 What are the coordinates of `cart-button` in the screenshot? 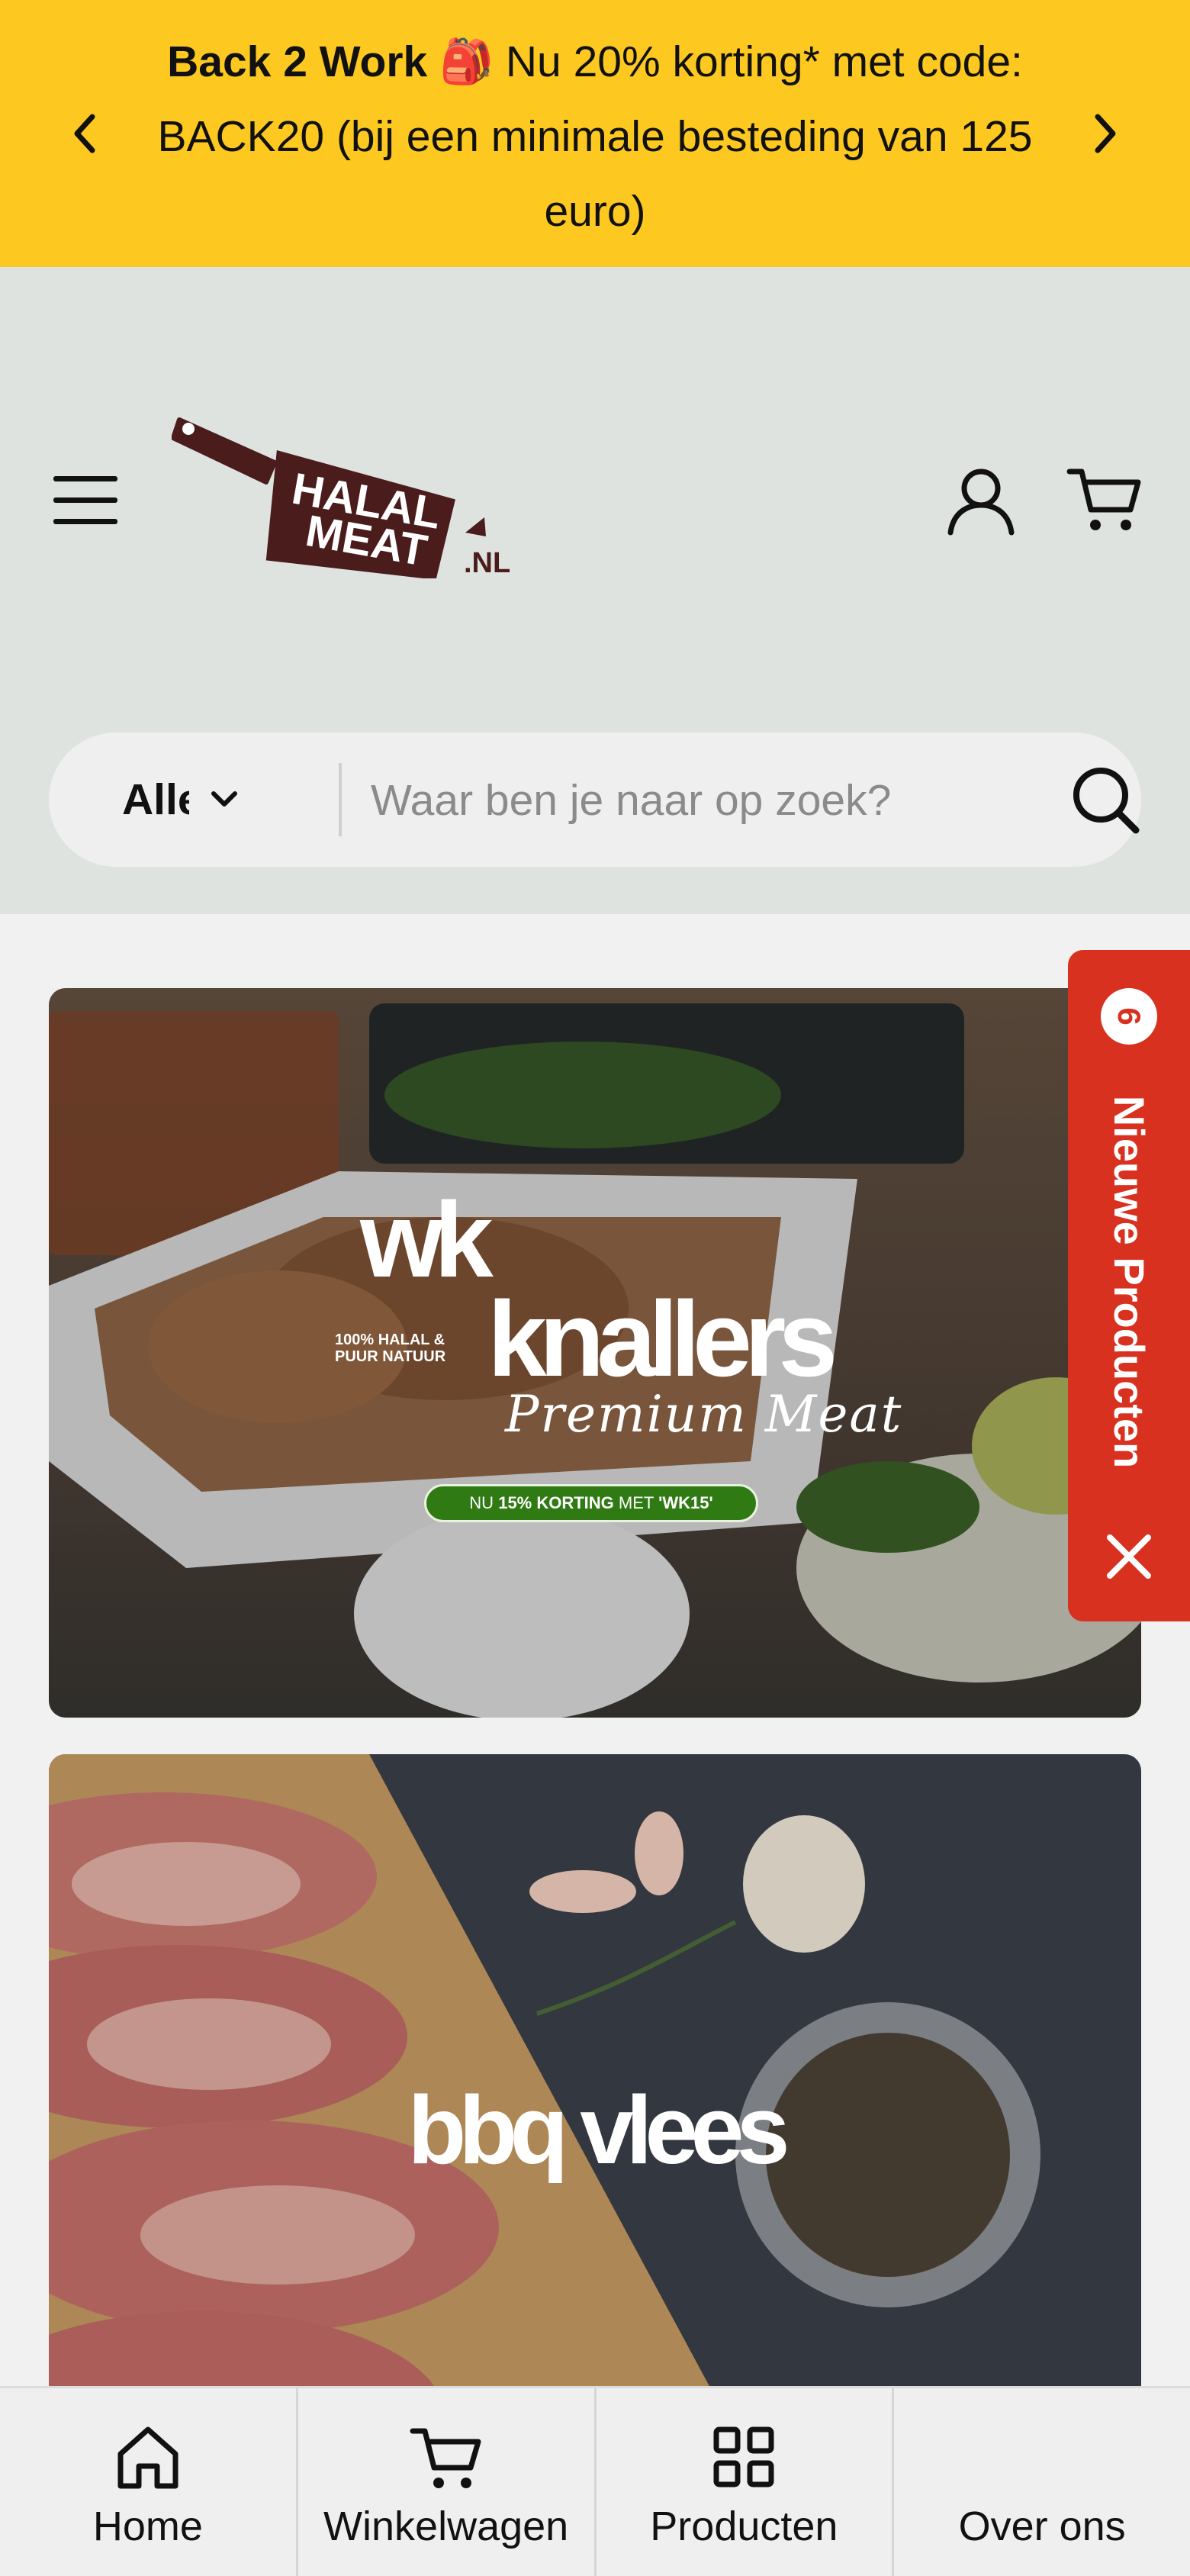 It's located at (1104, 500).